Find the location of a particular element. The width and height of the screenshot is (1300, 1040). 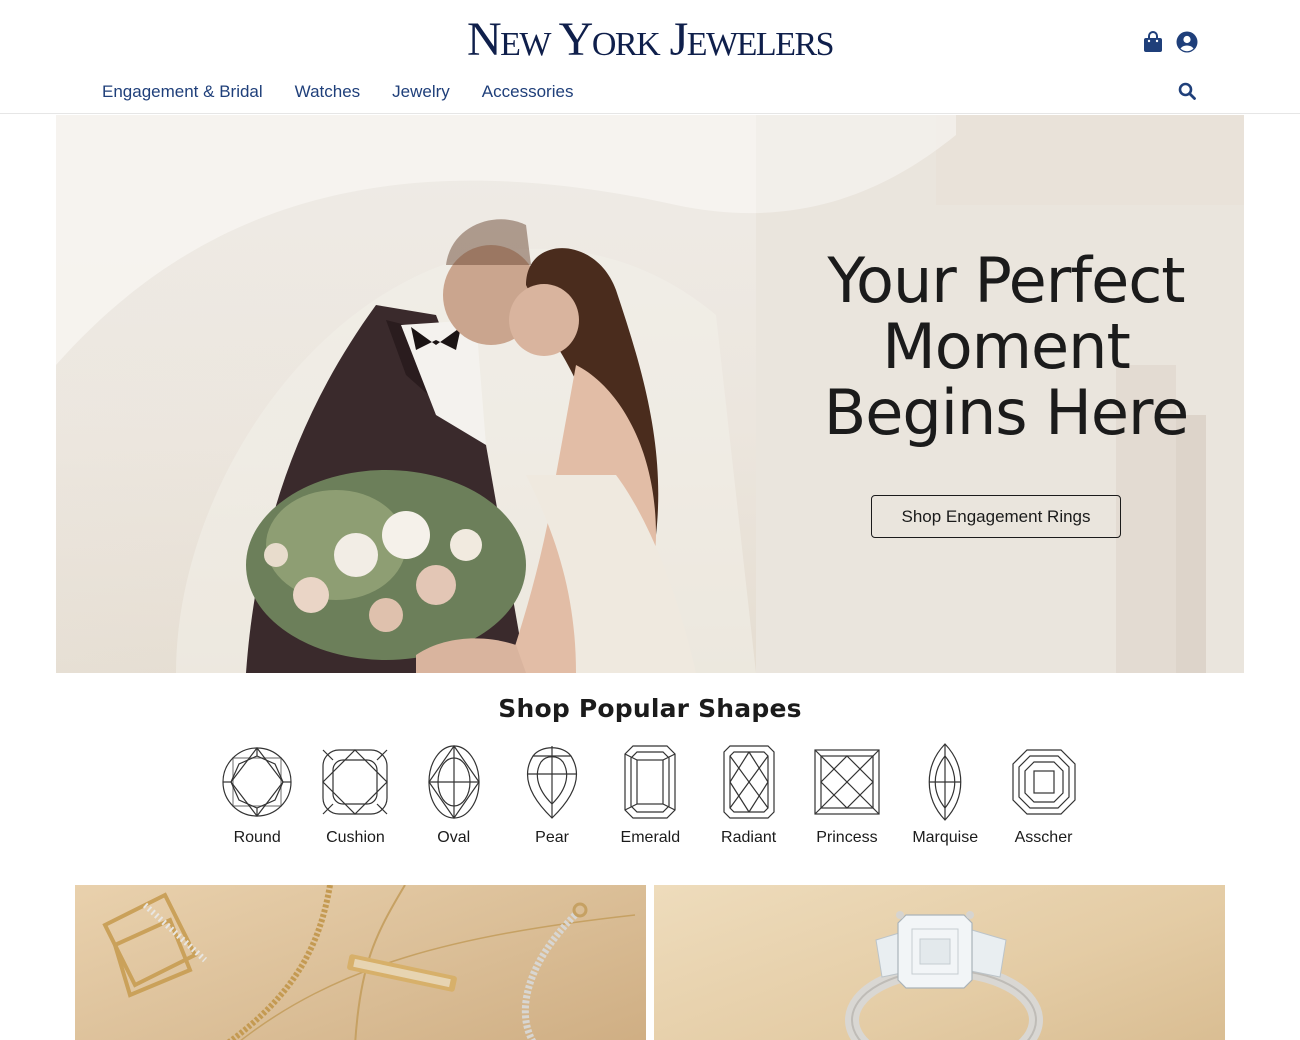

shape-asscher: Asscher is located at coordinates (1043, 794).